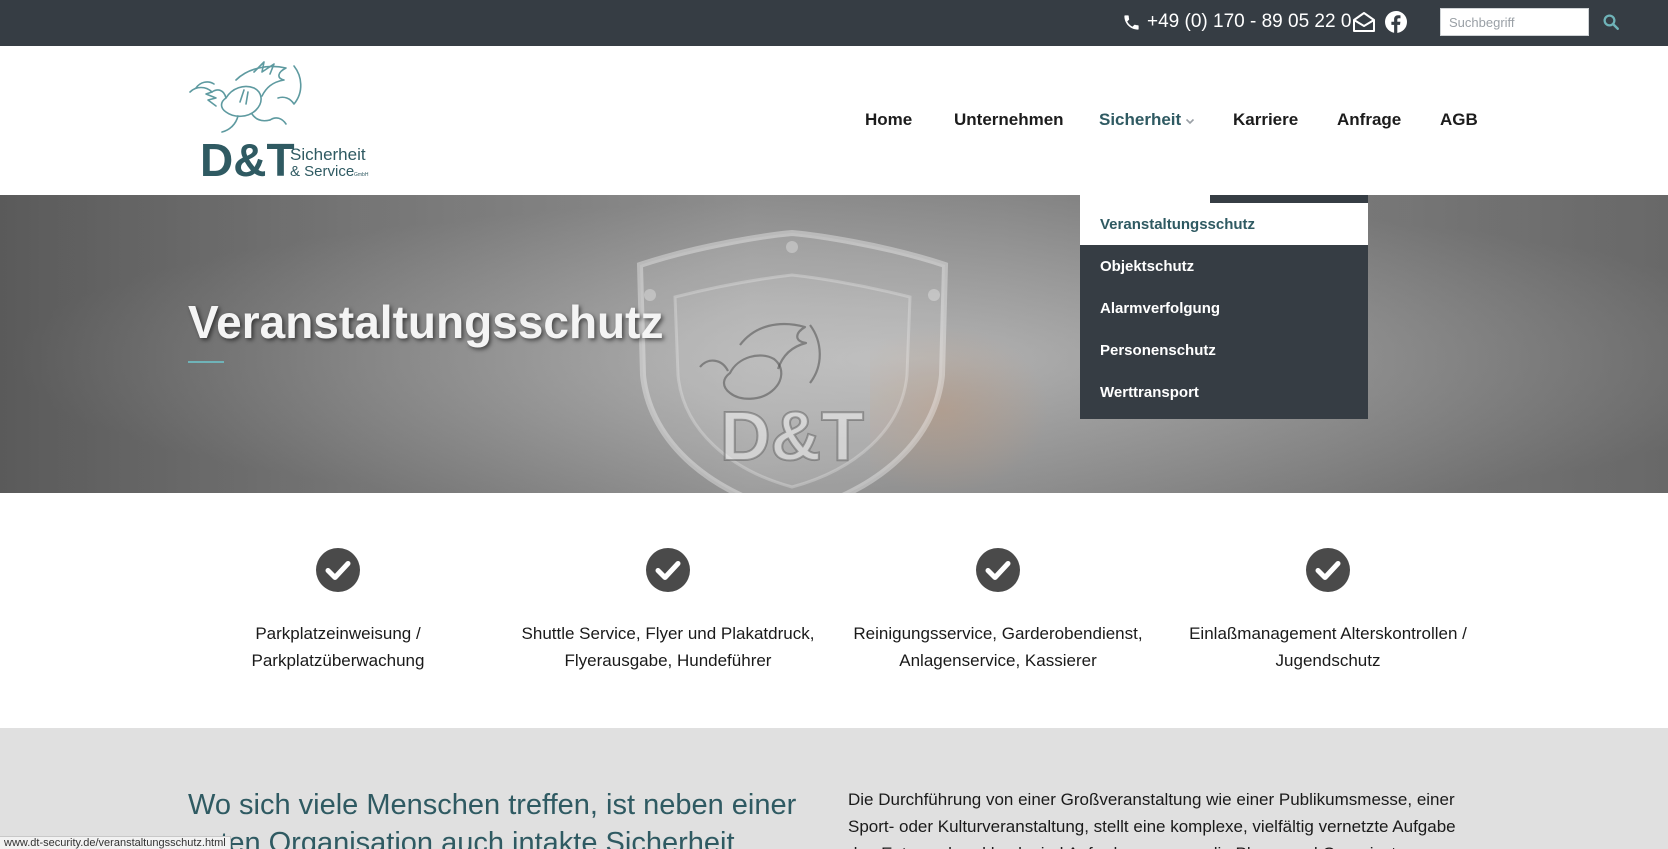 Image resolution: width=1668 pixels, height=849 pixels. I want to click on company-logo: D&T Sicherheit & Service GmbH, so click(279, 121).